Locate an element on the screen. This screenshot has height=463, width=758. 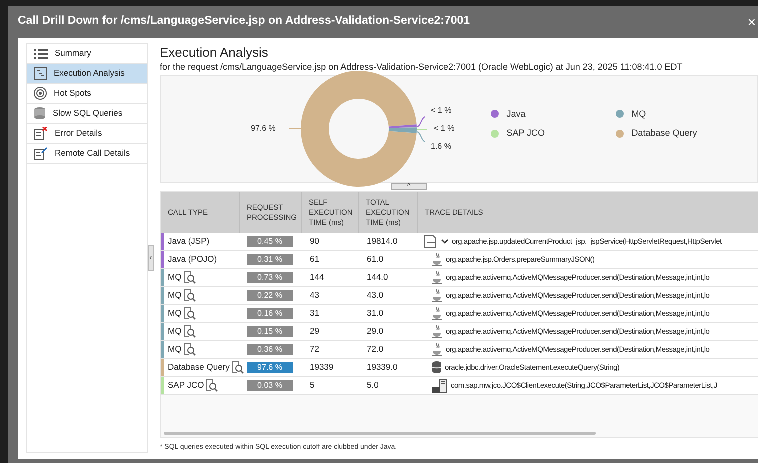
call-type-cell: Java (POJO) is located at coordinates (193, 259).